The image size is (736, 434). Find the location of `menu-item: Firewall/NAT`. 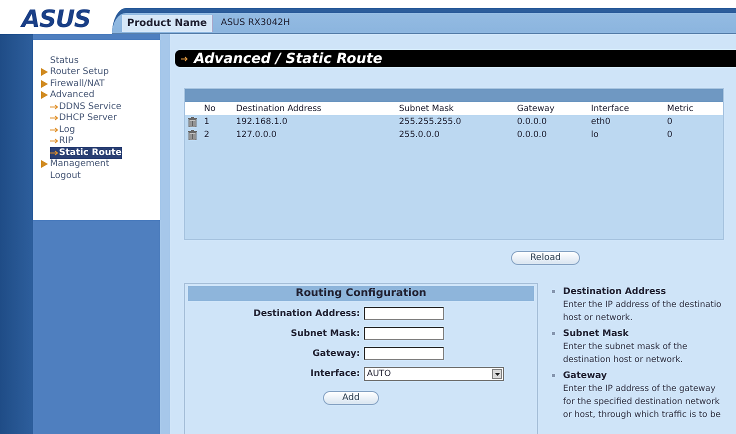

menu-item: Firewall/NAT is located at coordinates (73, 84).